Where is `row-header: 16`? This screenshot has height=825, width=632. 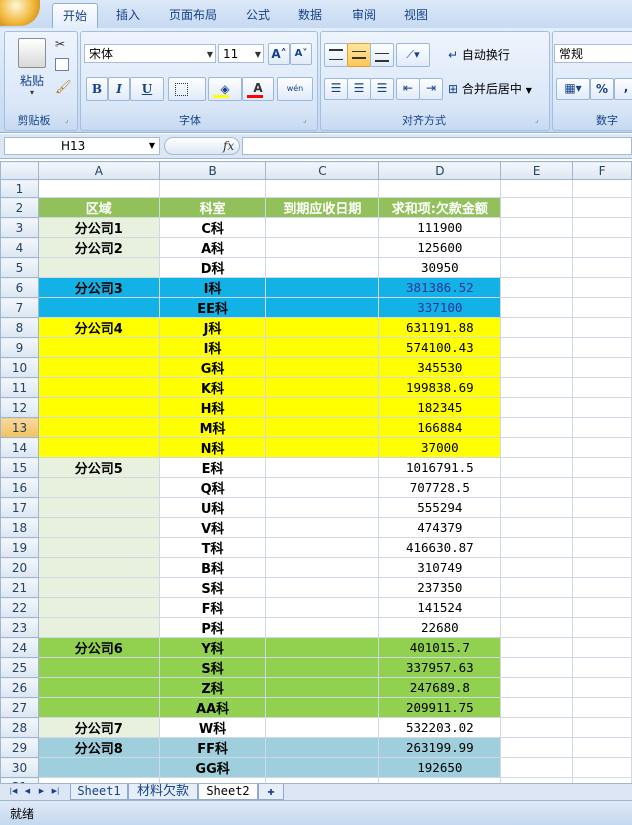 row-header: 16 is located at coordinates (19, 487).